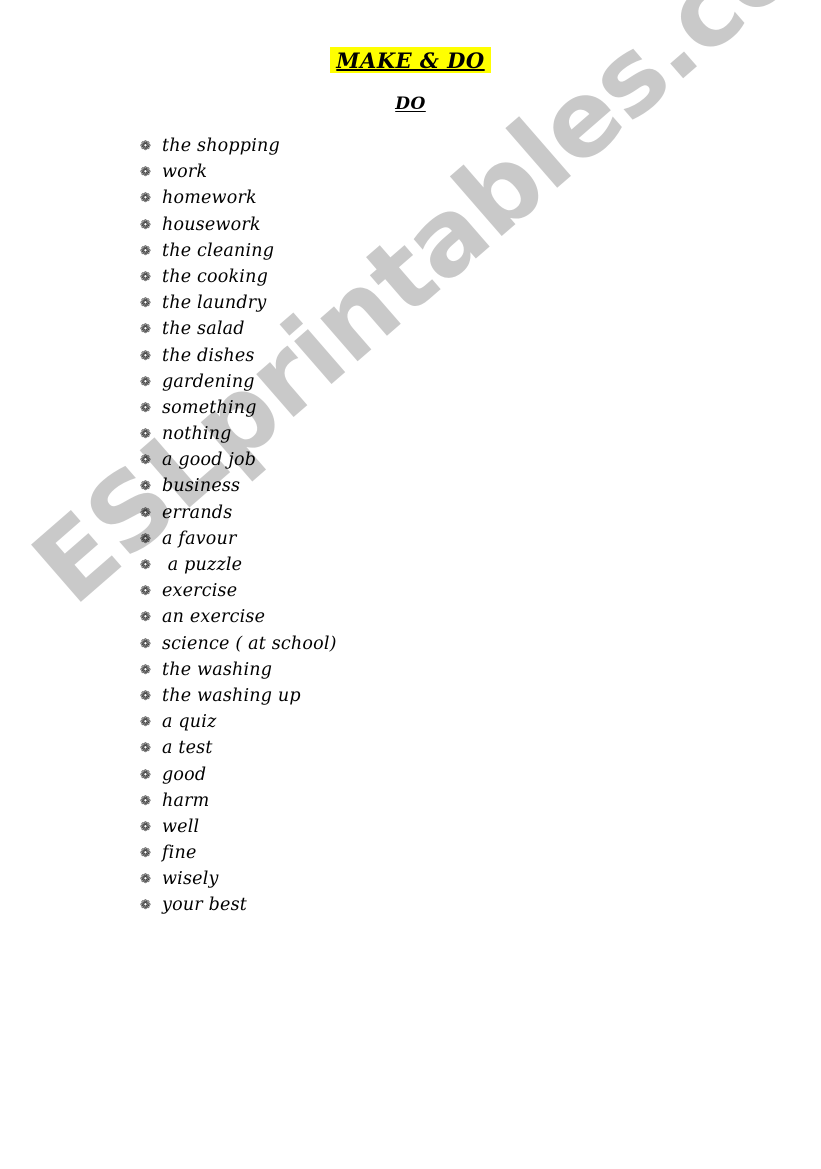 The image size is (821, 1169). I want to click on list-item-label: a quiz, so click(189, 722).